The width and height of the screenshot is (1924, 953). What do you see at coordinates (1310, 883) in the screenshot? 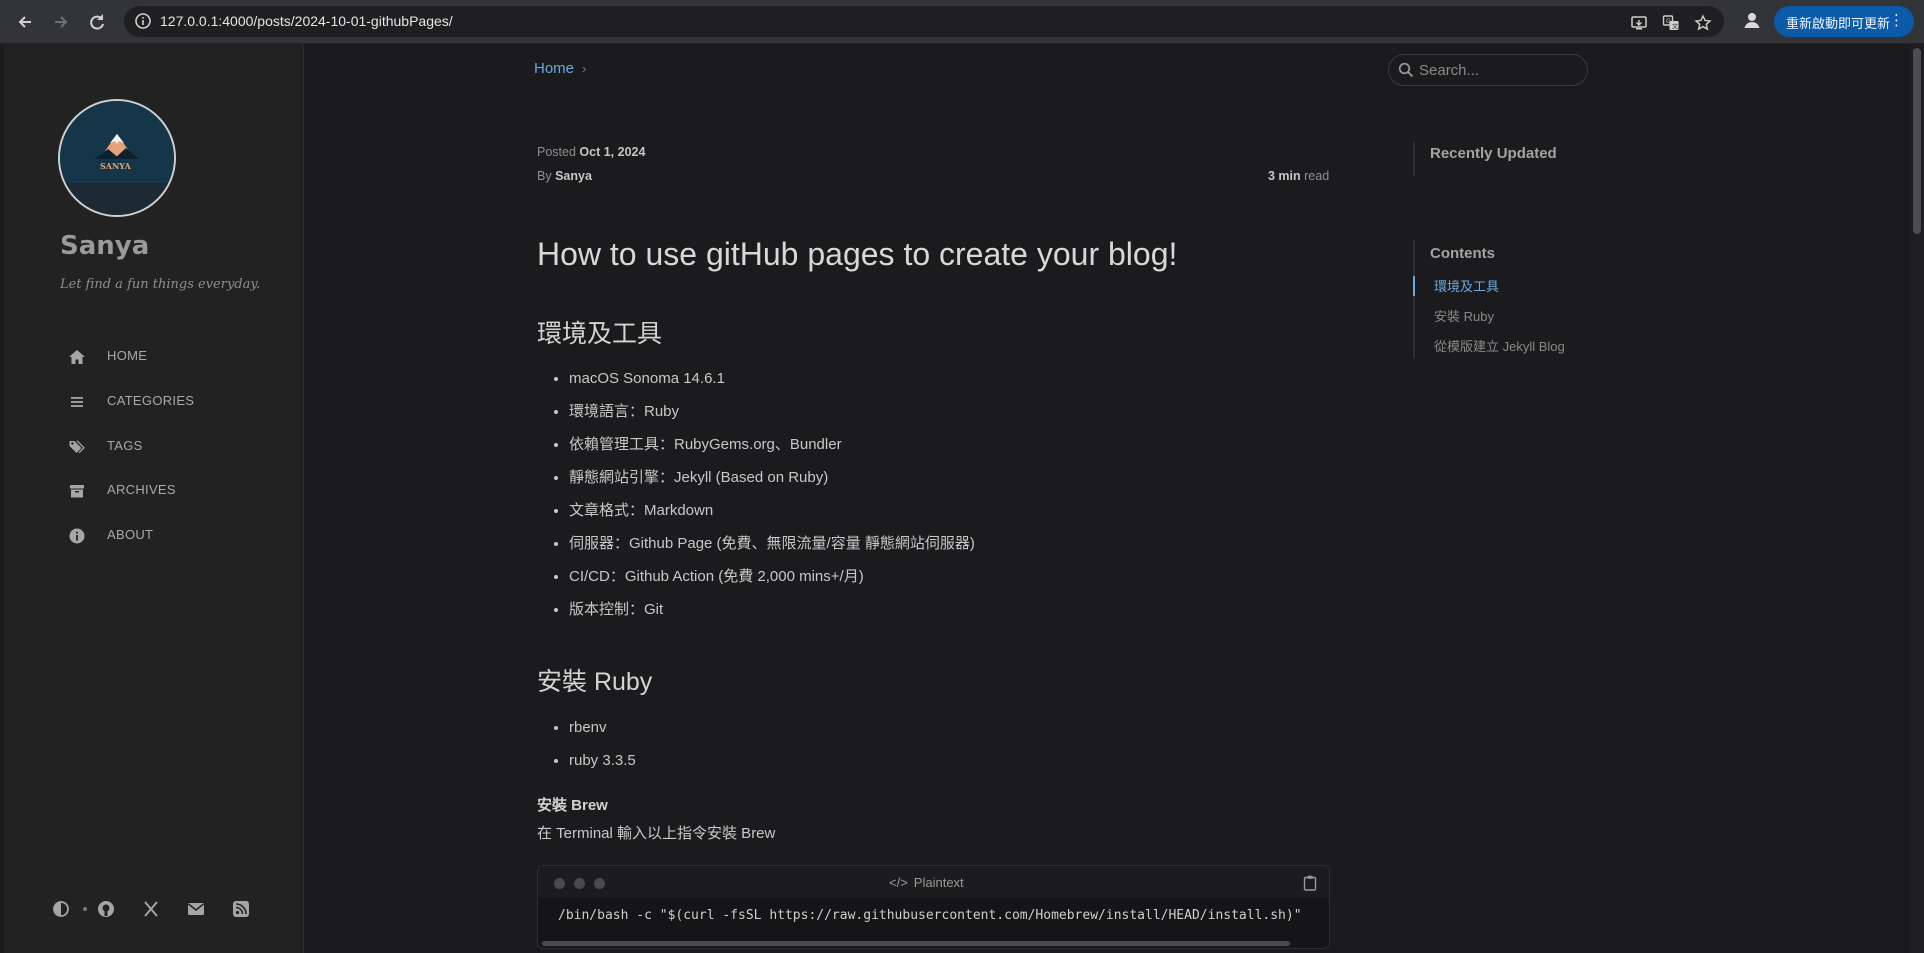
I see `clipboard-icon` at bounding box center [1310, 883].